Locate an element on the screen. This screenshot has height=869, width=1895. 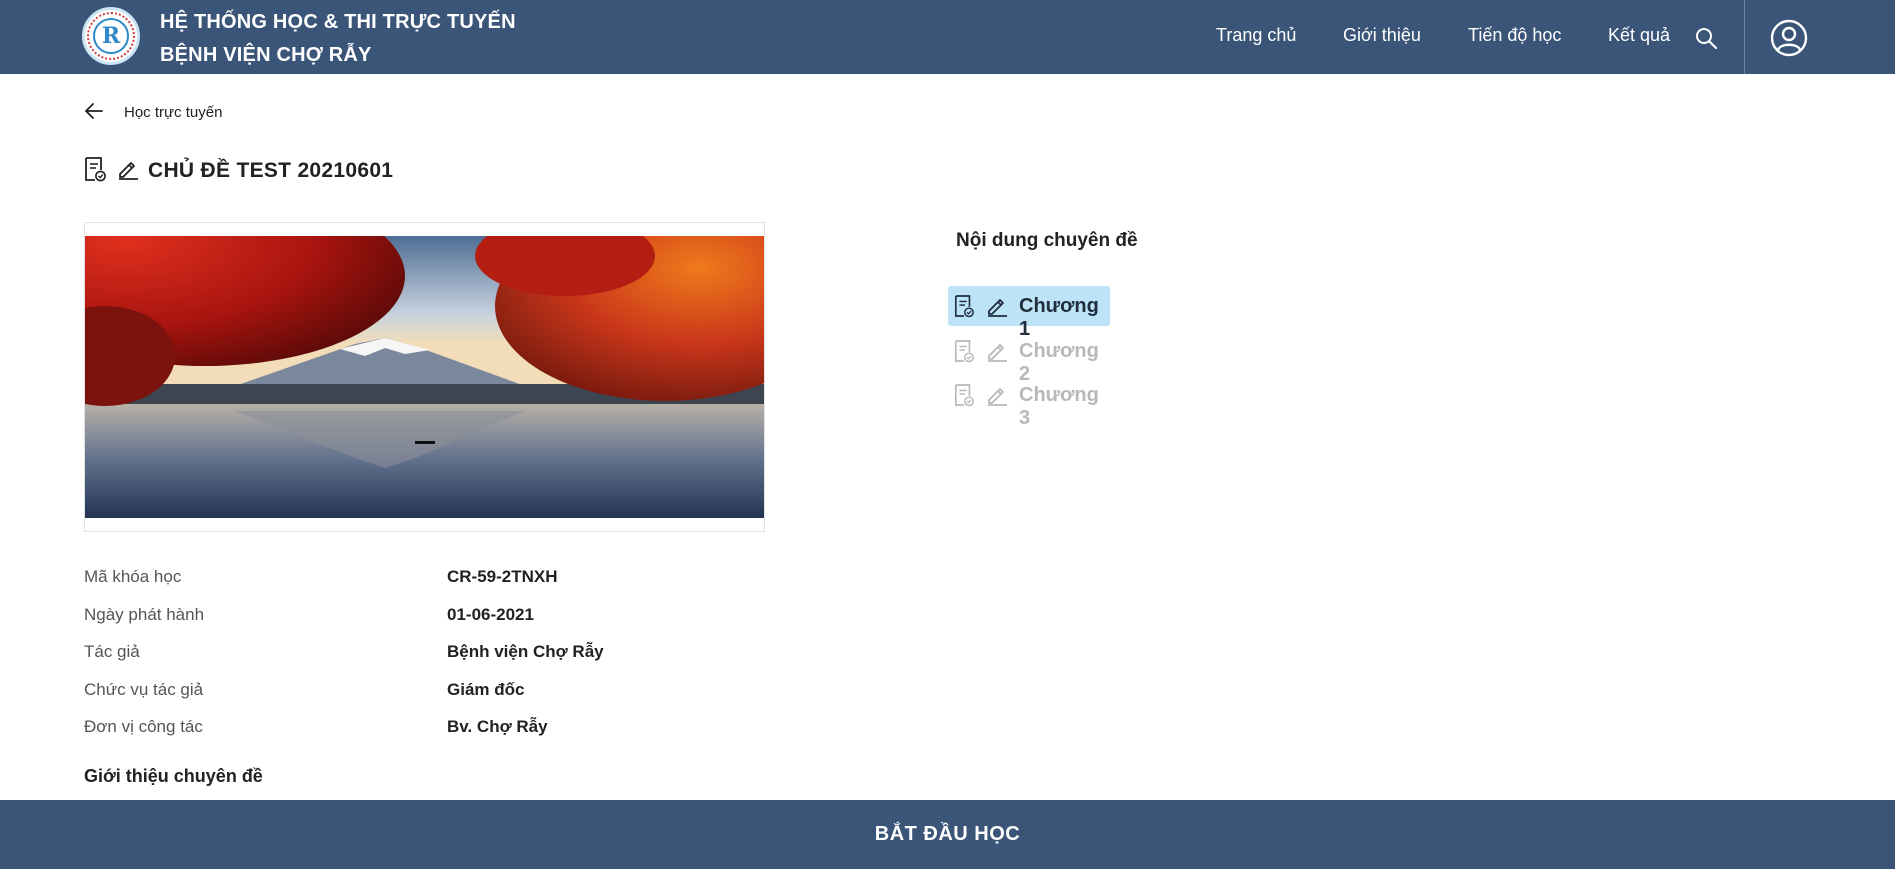
start-learning-button: BẮT ĐẦU HỌC is located at coordinates (947, 834).